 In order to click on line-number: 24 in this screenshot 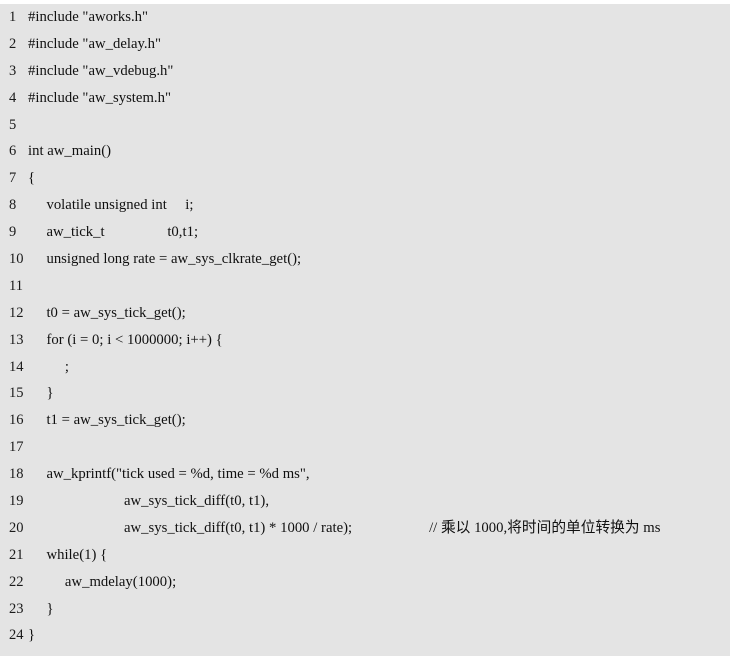, I will do `click(16, 635)`.